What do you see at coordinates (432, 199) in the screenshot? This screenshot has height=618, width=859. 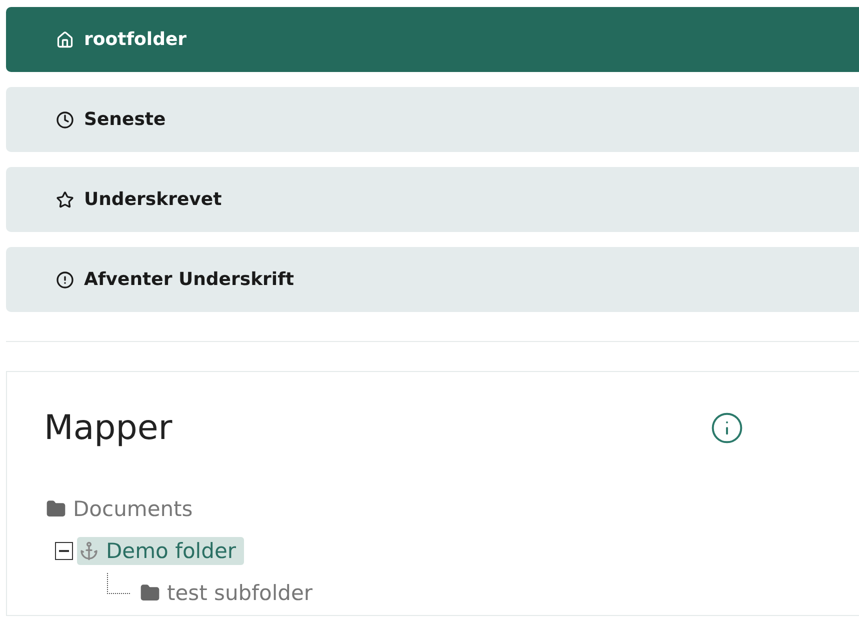 I see `nav-item: Underskrevet` at bounding box center [432, 199].